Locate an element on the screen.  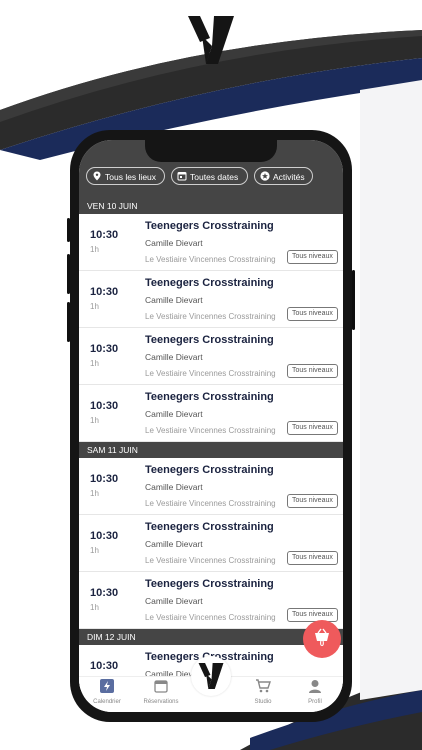
day-header: SAM 11 JUIN is located at coordinates (211, 450).